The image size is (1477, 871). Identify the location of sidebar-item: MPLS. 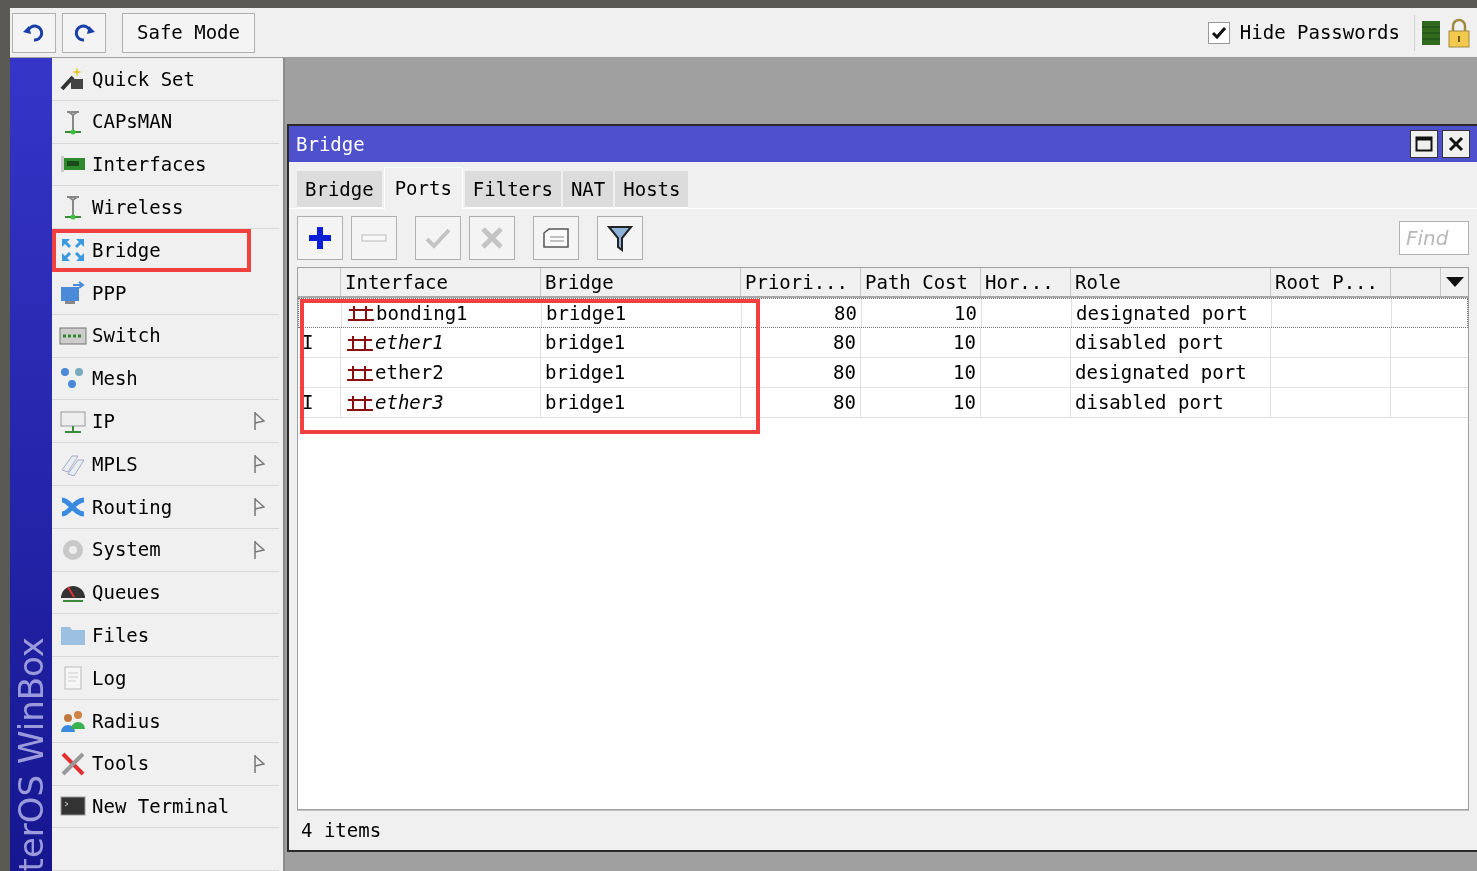
(165, 464).